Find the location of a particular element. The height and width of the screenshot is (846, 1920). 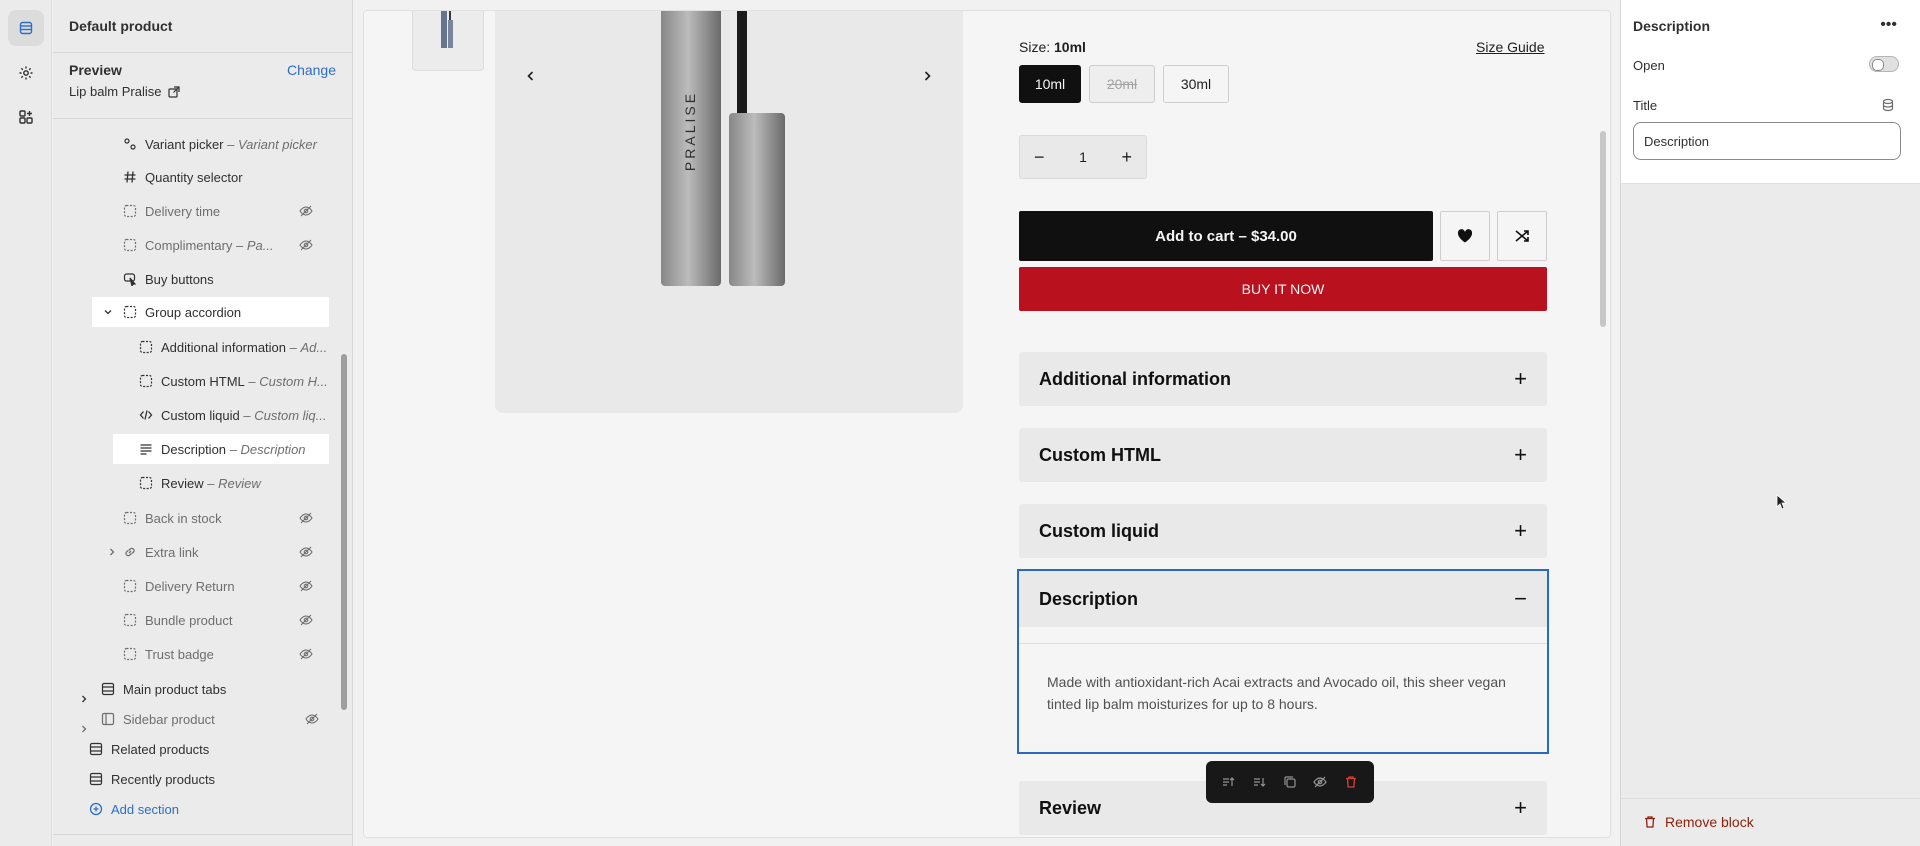

duplicate-button is located at coordinates (1290, 782).